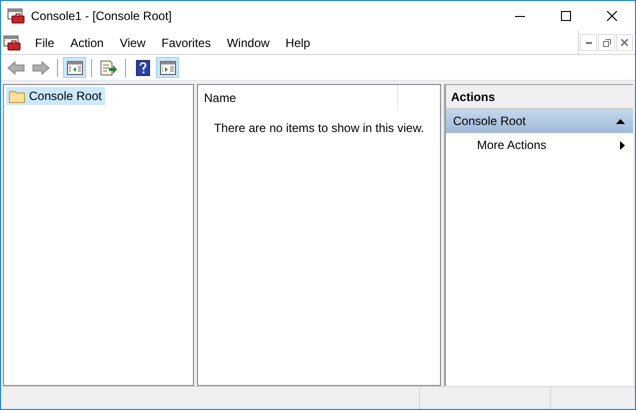  Describe the element at coordinates (133, 43) in the screenshot. I see `menu-item: View` at that location.